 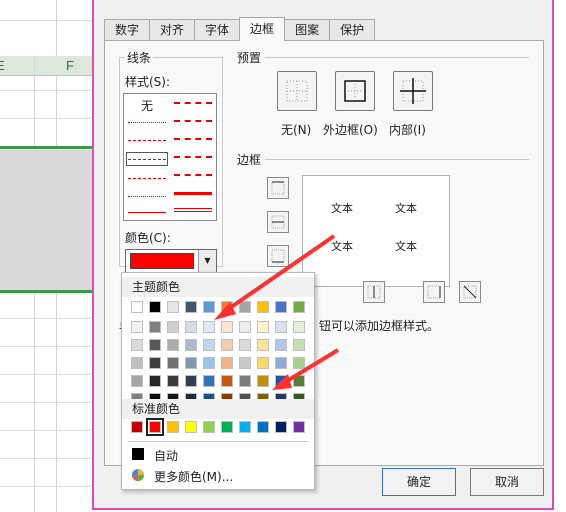 What do you see at coordinates (262, 29) in the screenshot?
I see `tab-border: 边框` at bounding box center [262, 29].